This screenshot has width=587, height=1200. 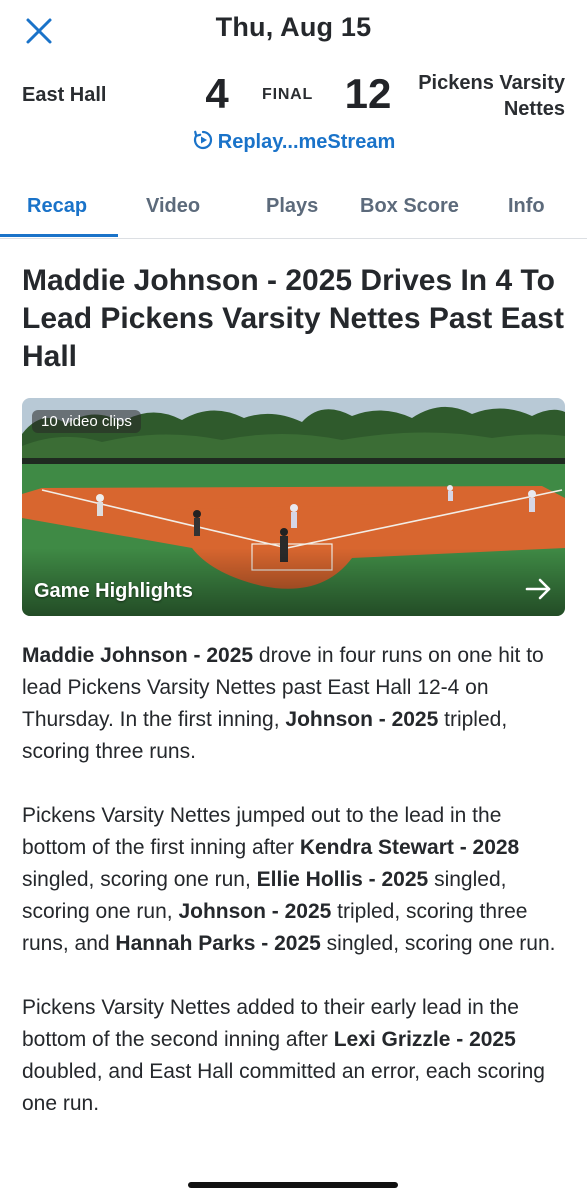 I want to click on home-indicator, so click(x=293, y=1185).